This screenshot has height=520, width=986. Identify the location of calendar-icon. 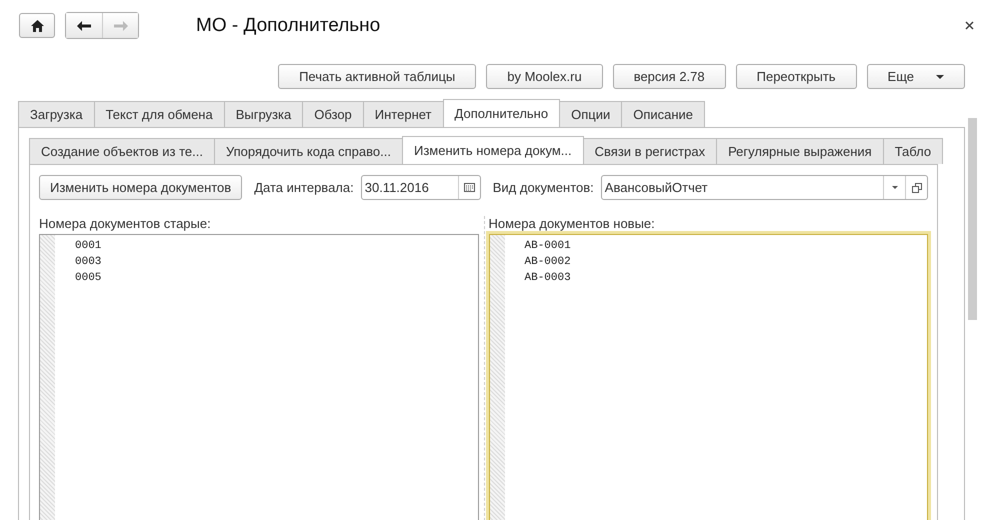
(469, 187).